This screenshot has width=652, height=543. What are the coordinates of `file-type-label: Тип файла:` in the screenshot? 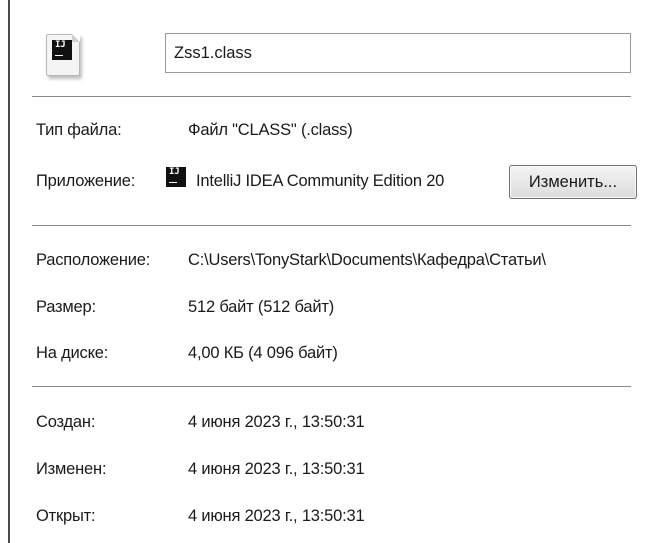 It's located at (79, 130).